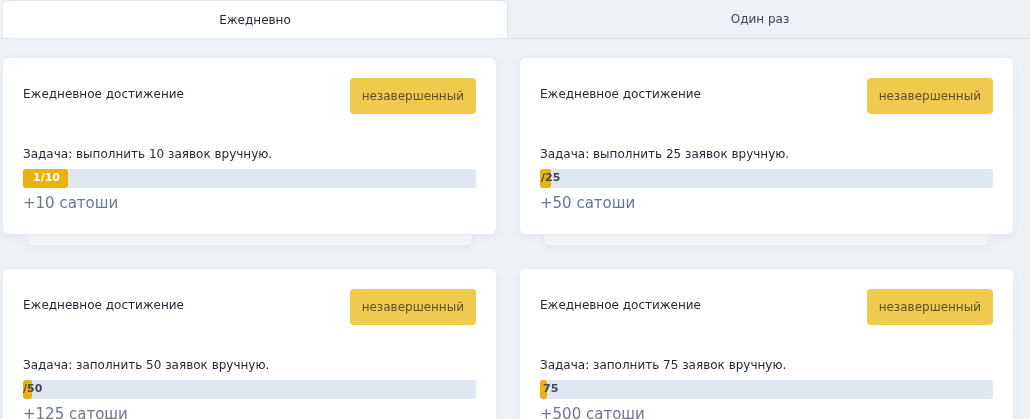 This screenshot has height=419, width=1030. I want to click on reward-text: +10 сатоши, so click(71, 203).